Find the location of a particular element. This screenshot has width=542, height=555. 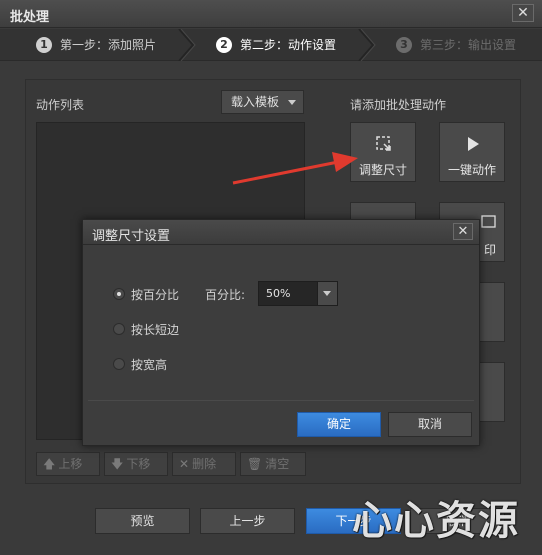

load-template-dropdown: 载入模板 is located at coordinates (262, 102).